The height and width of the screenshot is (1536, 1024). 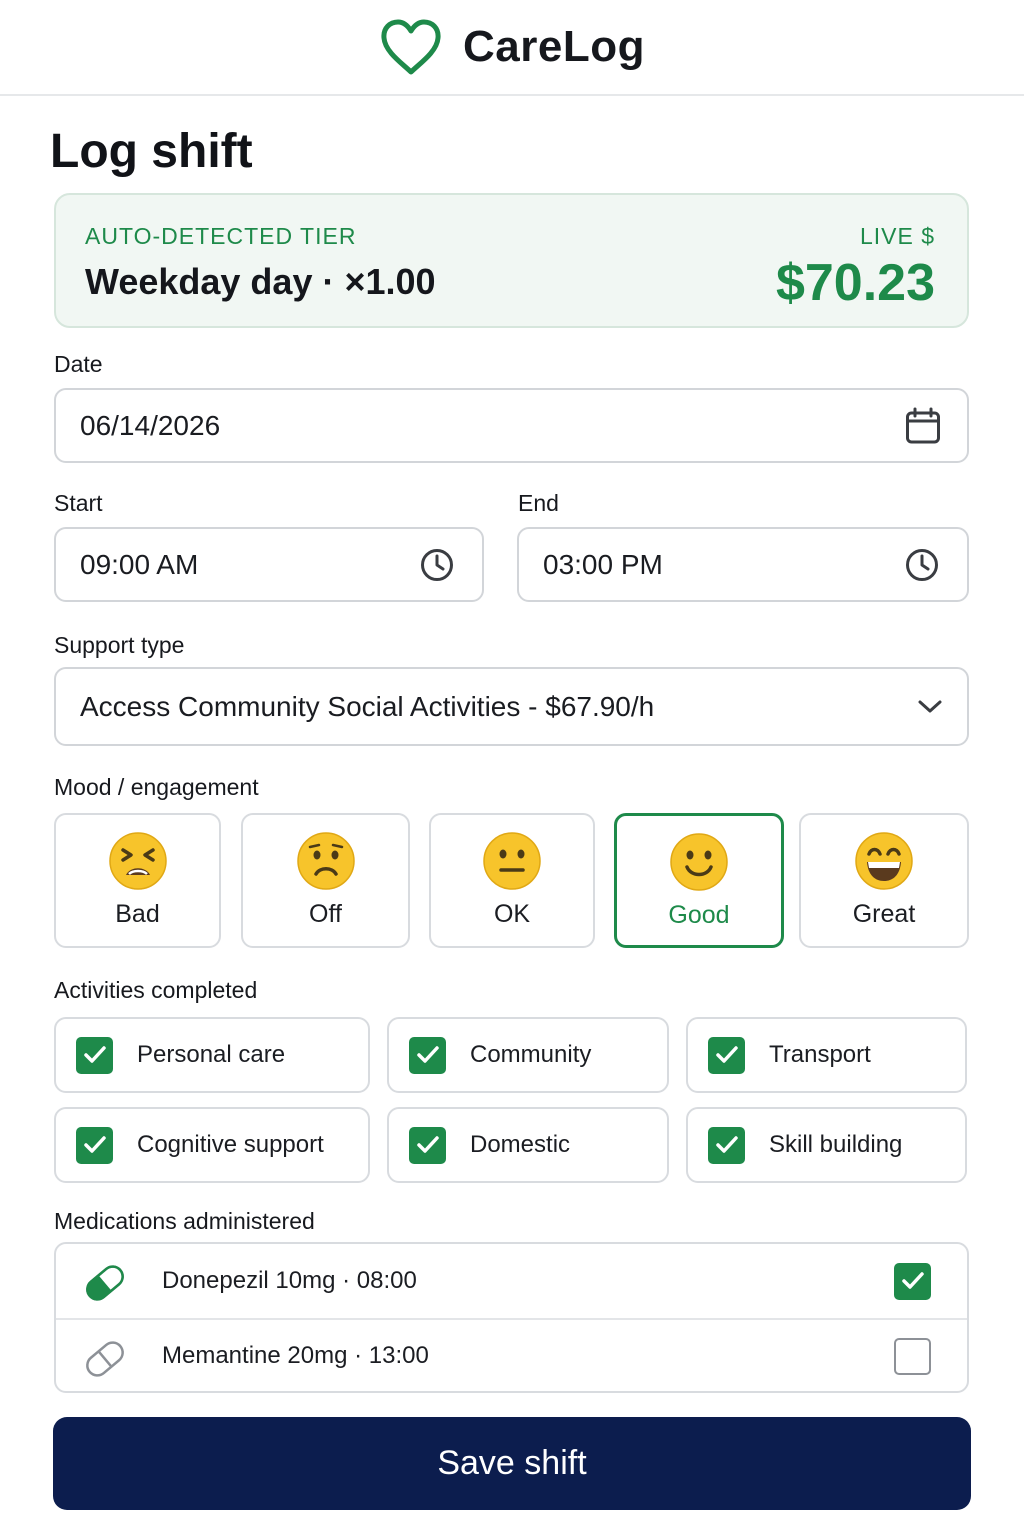 I want to click on mood-option-off: Off, so click(x=325, y=880).